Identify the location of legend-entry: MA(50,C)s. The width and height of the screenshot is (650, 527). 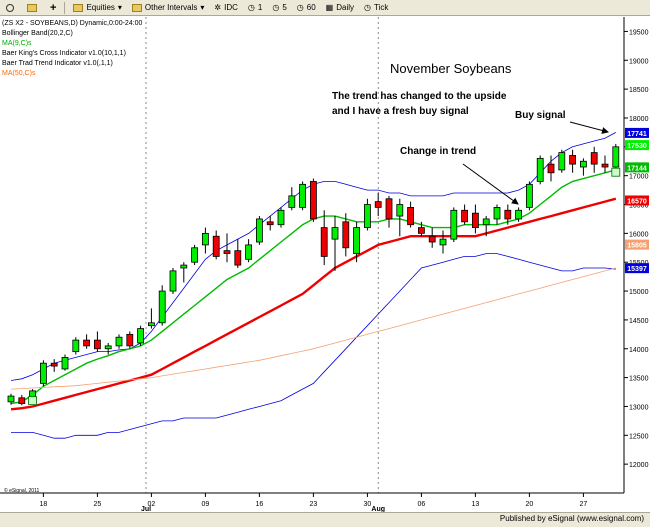
(19, 73).